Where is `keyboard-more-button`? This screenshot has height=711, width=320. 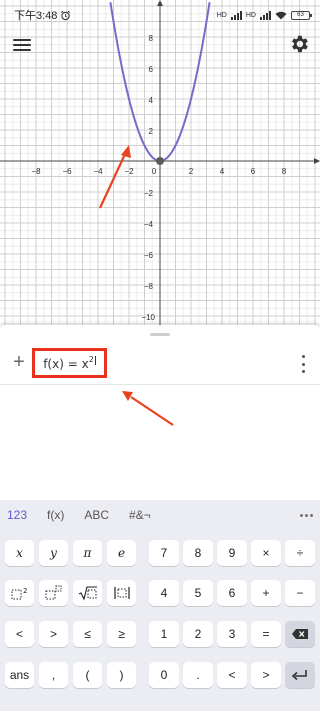 keyboard-more-button is located at coordinates (306, 515).